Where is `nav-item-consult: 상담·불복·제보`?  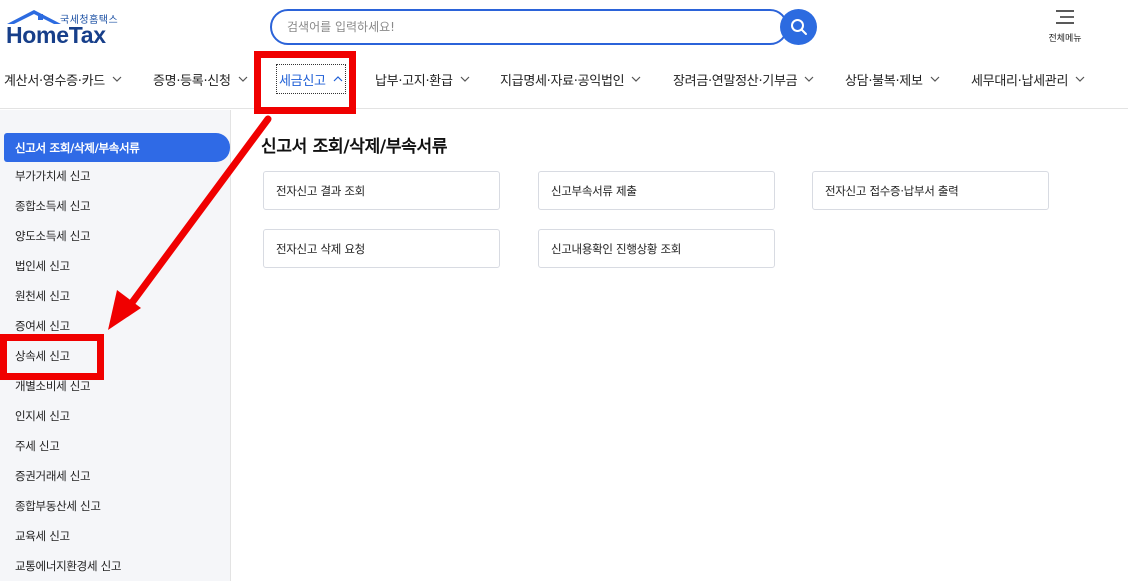
nav-item-consult: 상담·불복·제보 is located at coordinates (892, 79).